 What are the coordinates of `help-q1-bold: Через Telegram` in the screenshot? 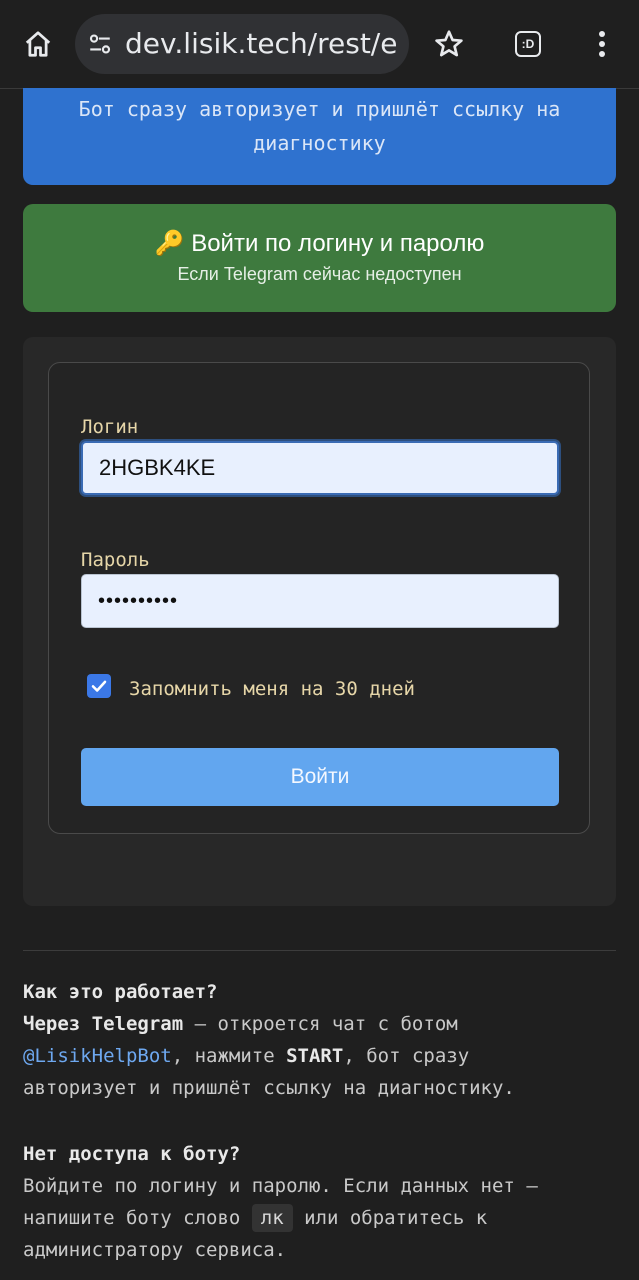 It's located at (103, 1024).